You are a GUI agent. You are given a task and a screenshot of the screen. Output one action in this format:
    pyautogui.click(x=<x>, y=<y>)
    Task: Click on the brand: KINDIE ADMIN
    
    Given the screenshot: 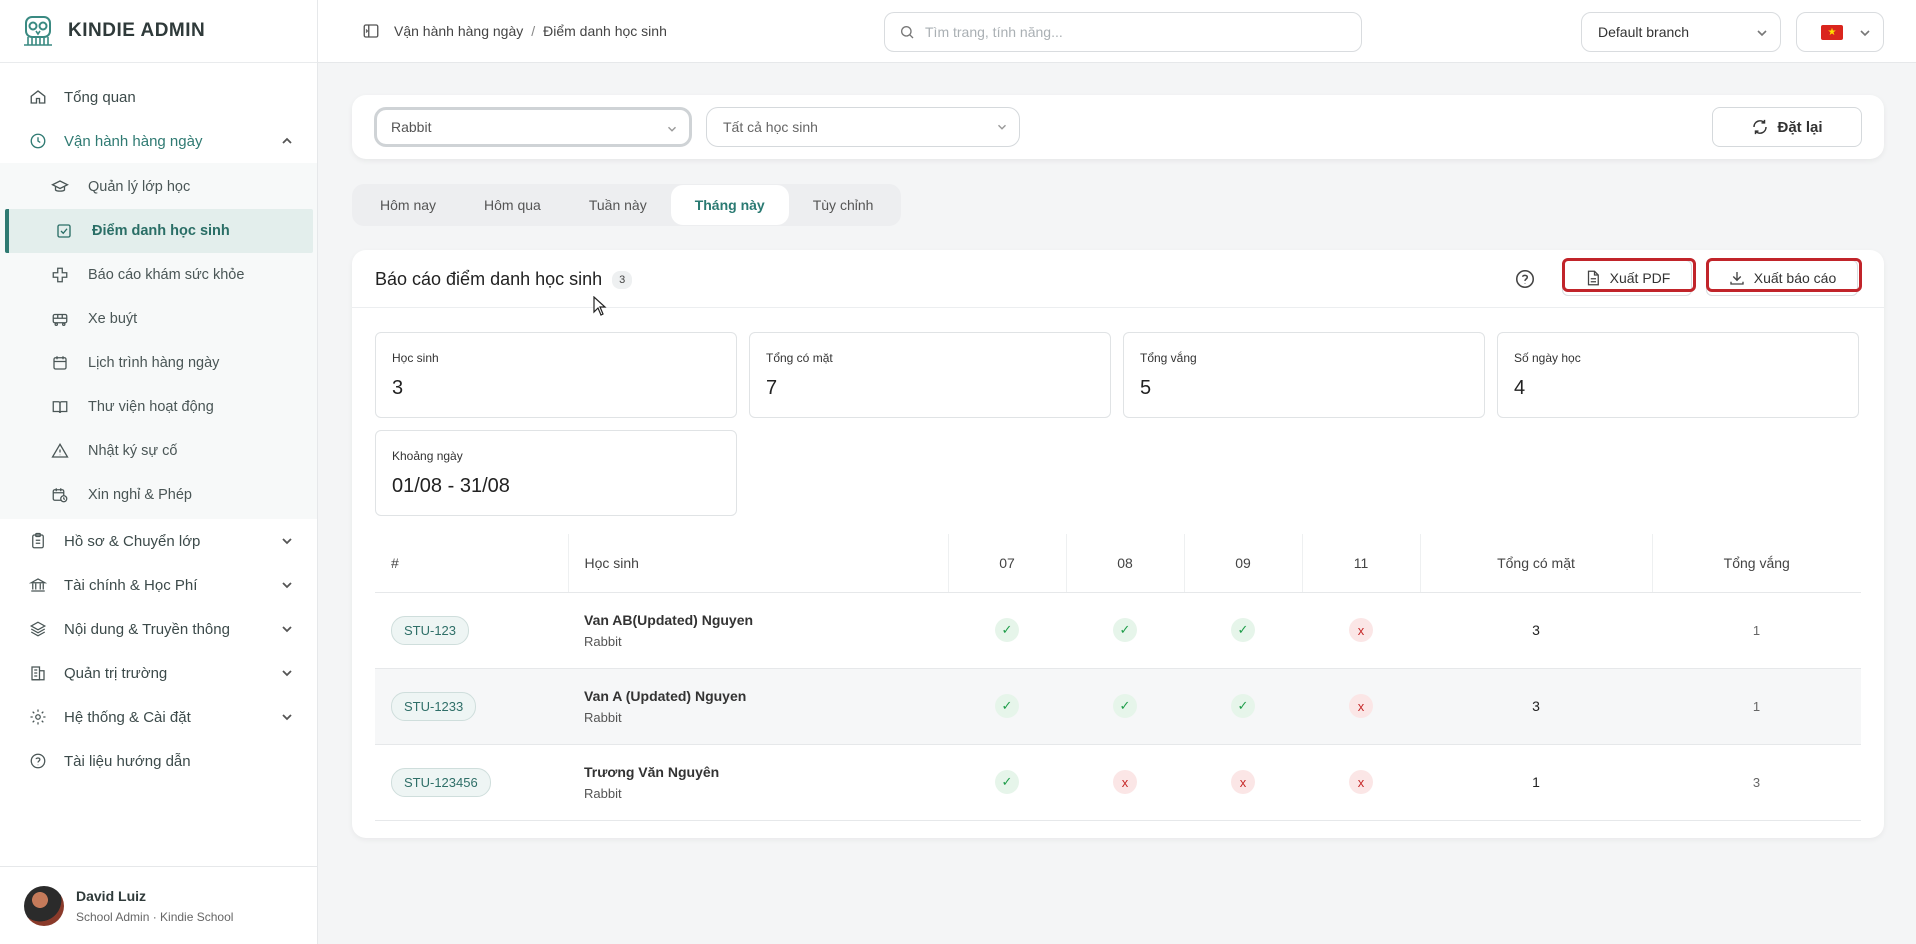 What is the action you would take?
    pyautogui.click(x=158, y=31)
    